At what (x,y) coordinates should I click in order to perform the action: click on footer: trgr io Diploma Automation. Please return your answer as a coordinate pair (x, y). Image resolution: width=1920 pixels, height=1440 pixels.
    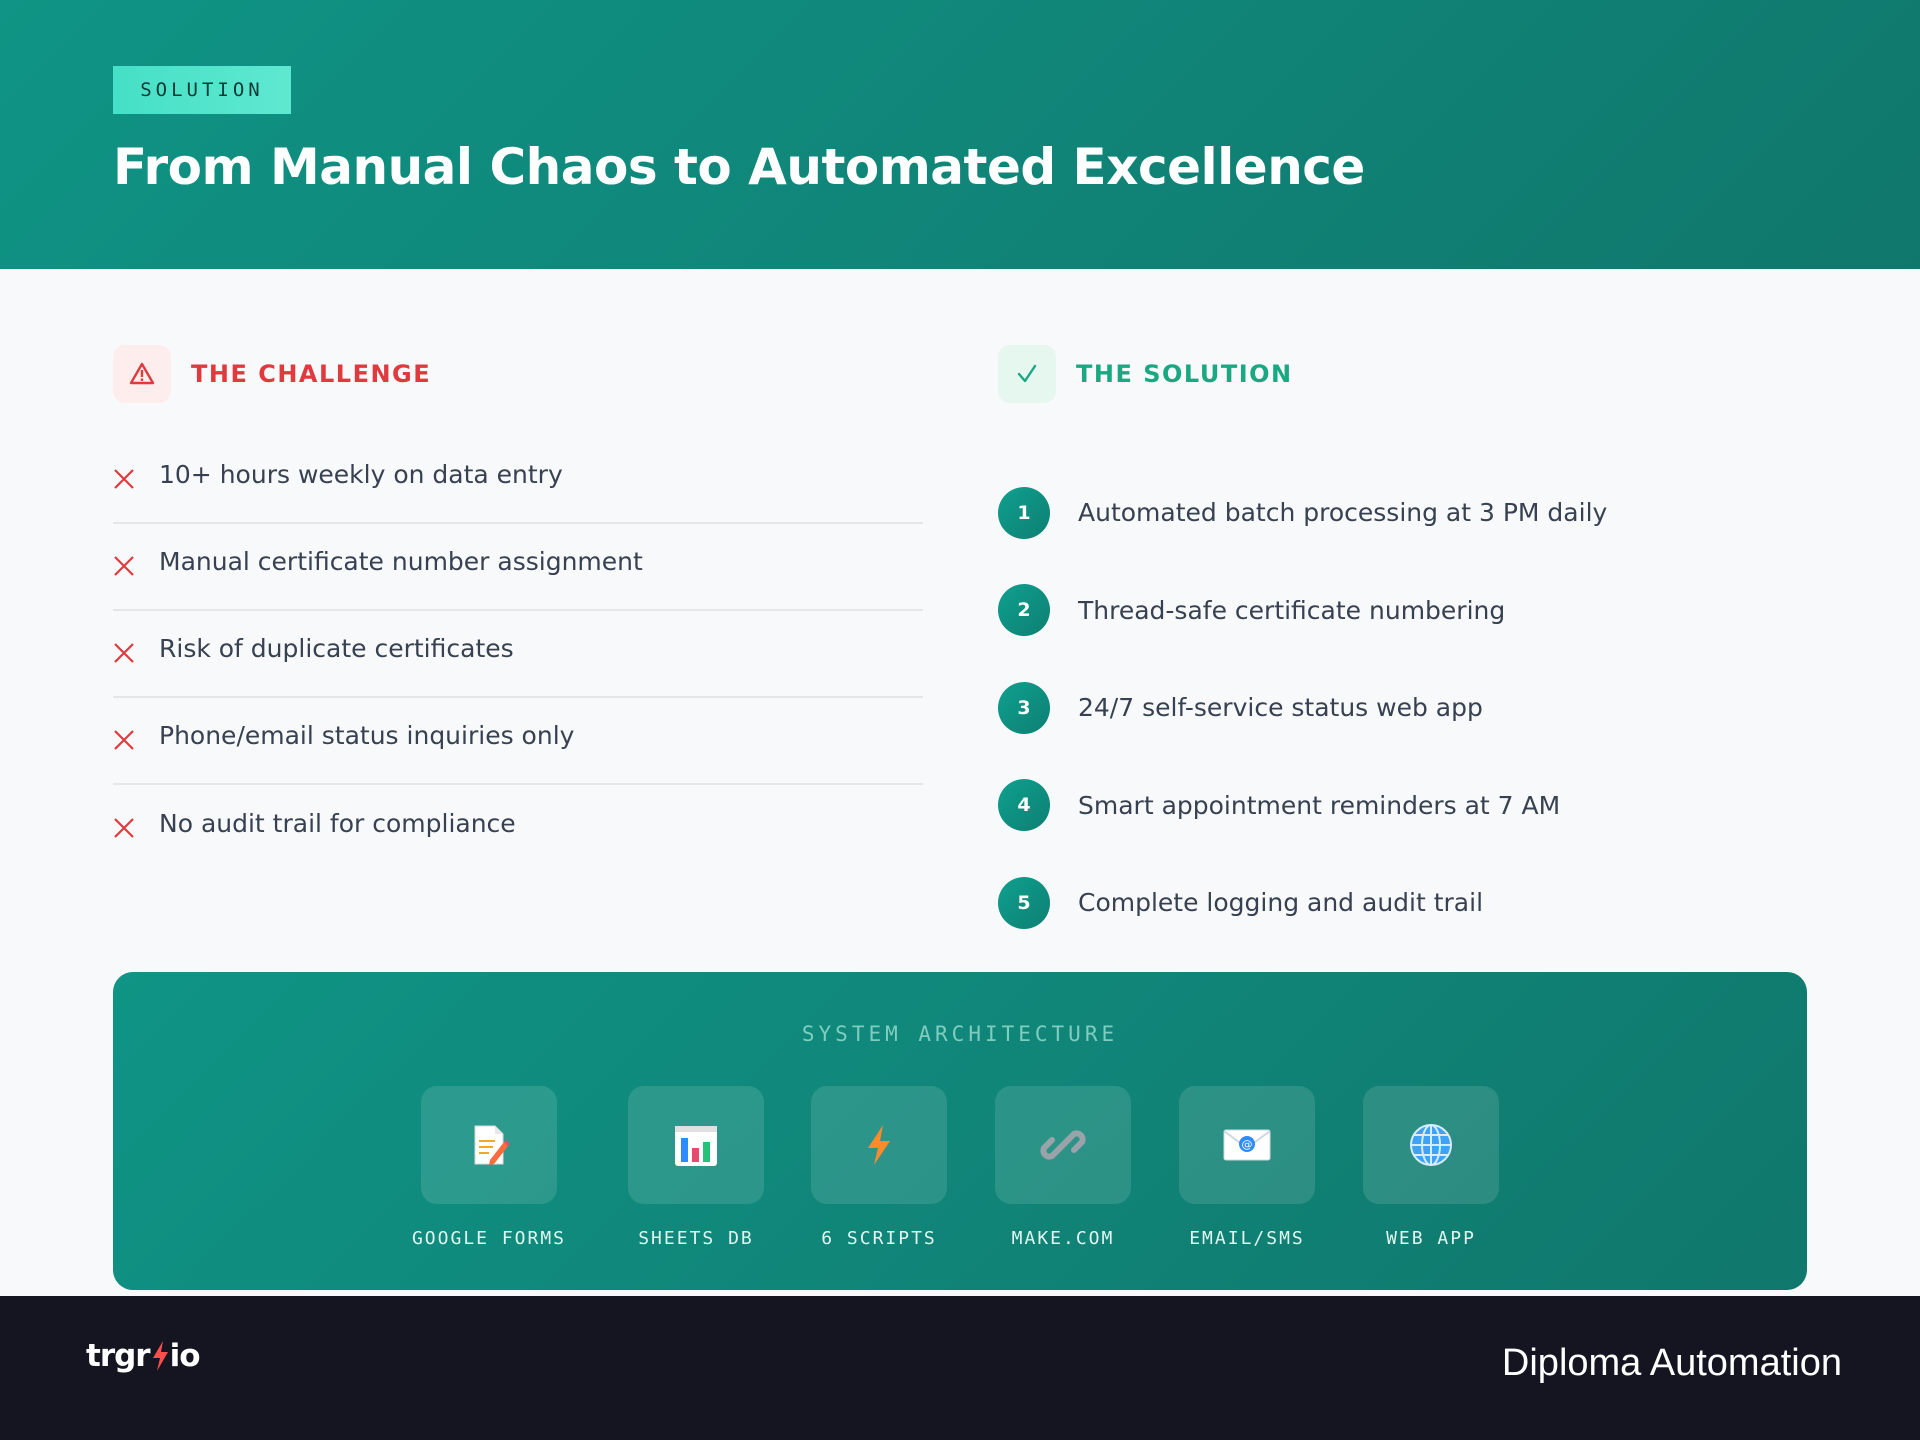
    Looking at the image, I should click on (960, 1368).